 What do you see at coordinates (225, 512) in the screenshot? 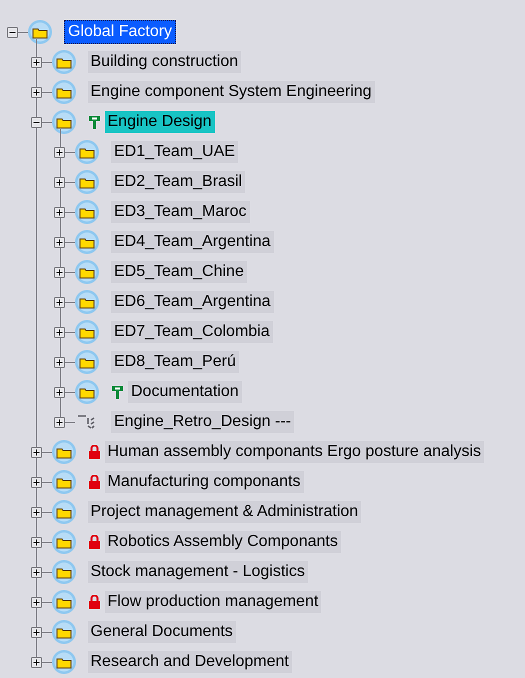
I see `tree-item: Project management & Administration` at bounding box center [225, 512].